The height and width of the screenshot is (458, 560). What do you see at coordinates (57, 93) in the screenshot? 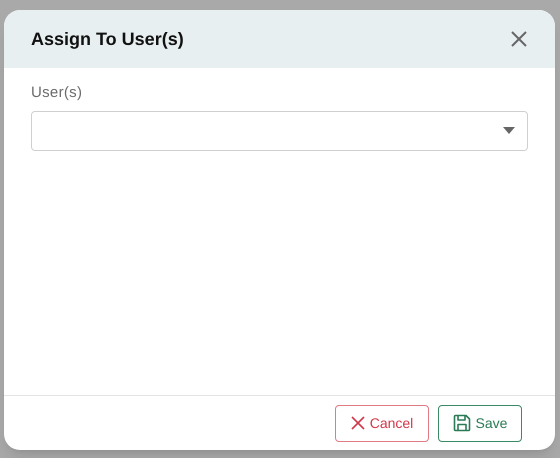
I see `field-label: User(s)` at bounding box center [57, 93].